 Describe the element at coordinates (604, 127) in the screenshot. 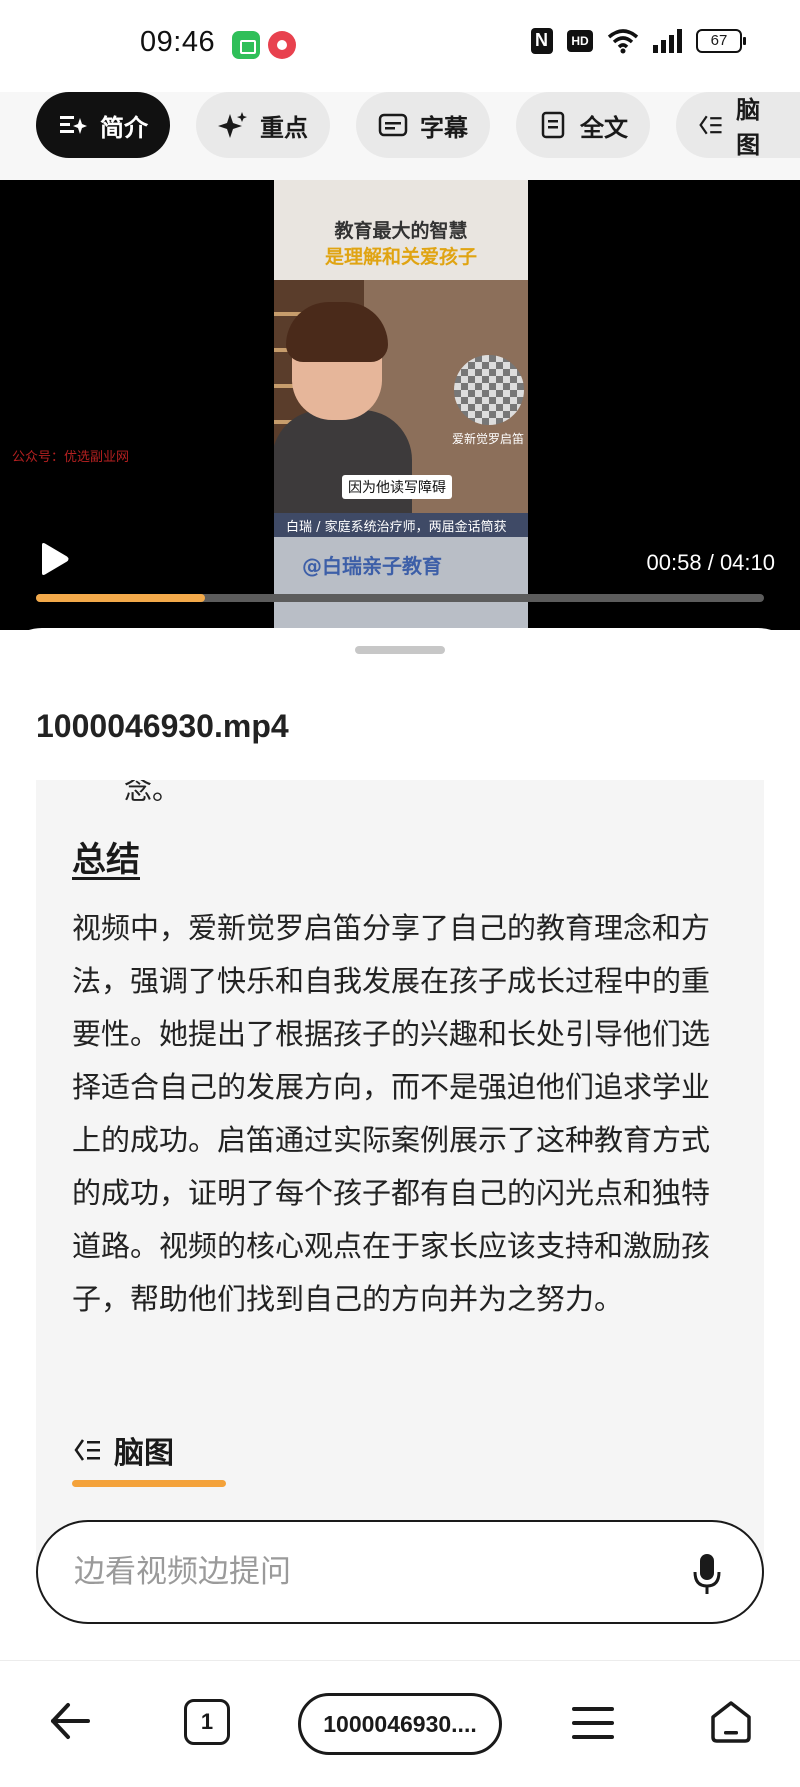

I see `tab-label: 全文` at that location.